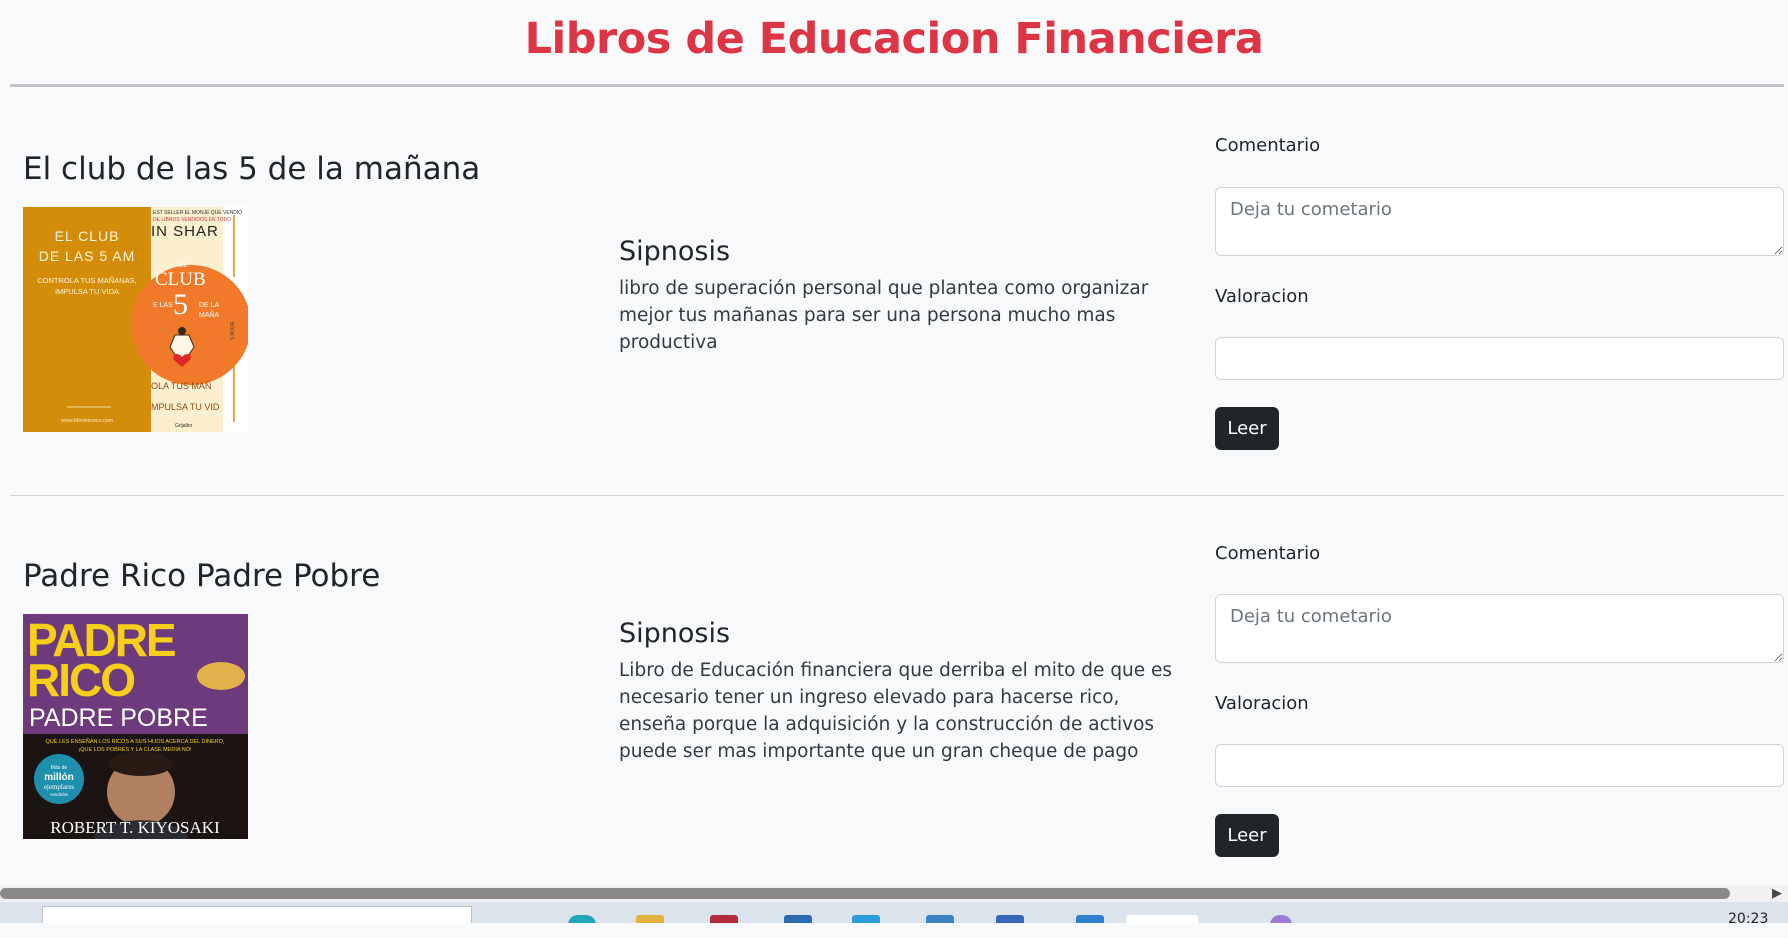 The image size is (1788, 938). What do you see at coordinates (181, 386) in the screenshot?
I see `svg-text: OLA TUS MAÑ` at bounding box center [181, 386].